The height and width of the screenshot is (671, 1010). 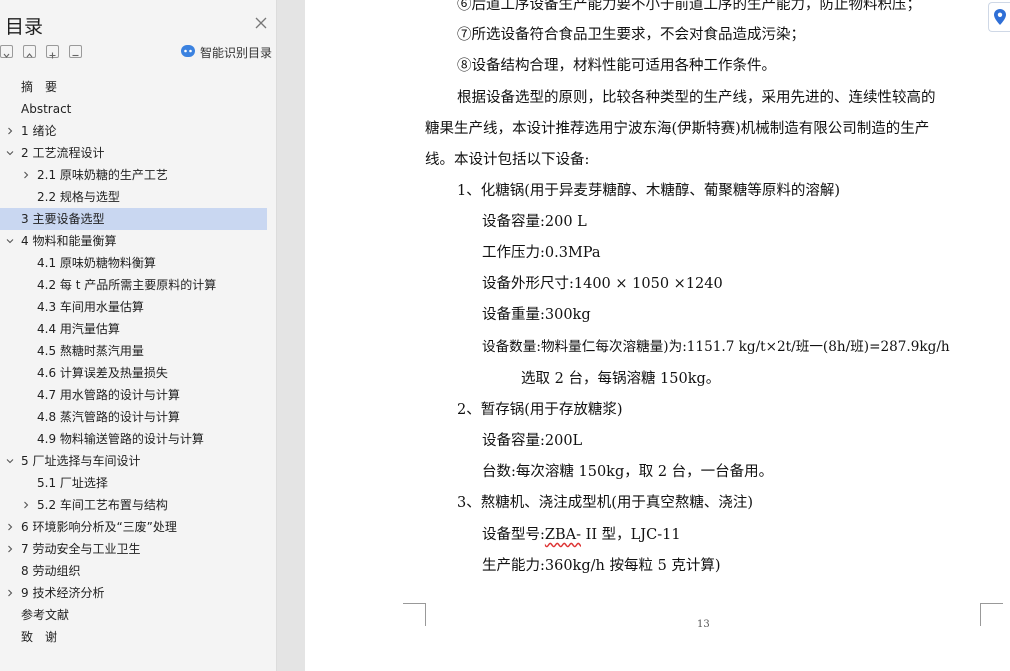 I want to click on remove-heading-icon, so click(x=75, y=51).